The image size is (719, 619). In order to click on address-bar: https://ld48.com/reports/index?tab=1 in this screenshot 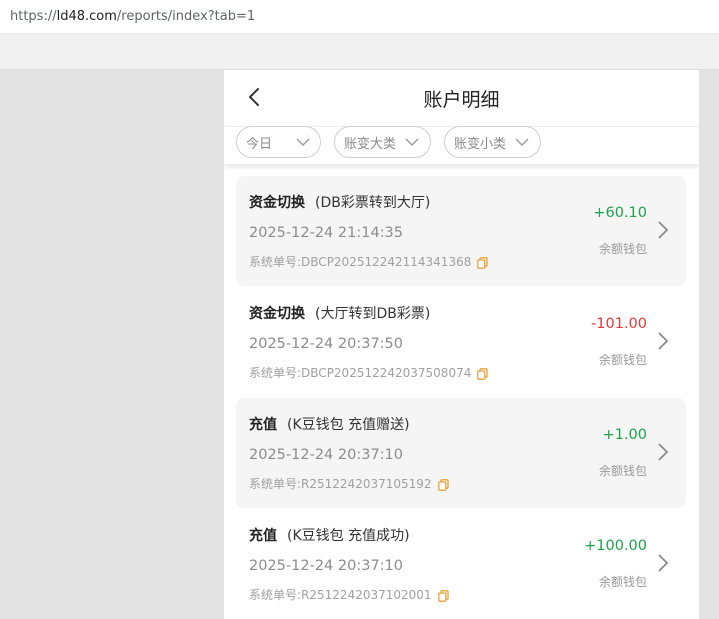, I will do `click(359, 17)`.